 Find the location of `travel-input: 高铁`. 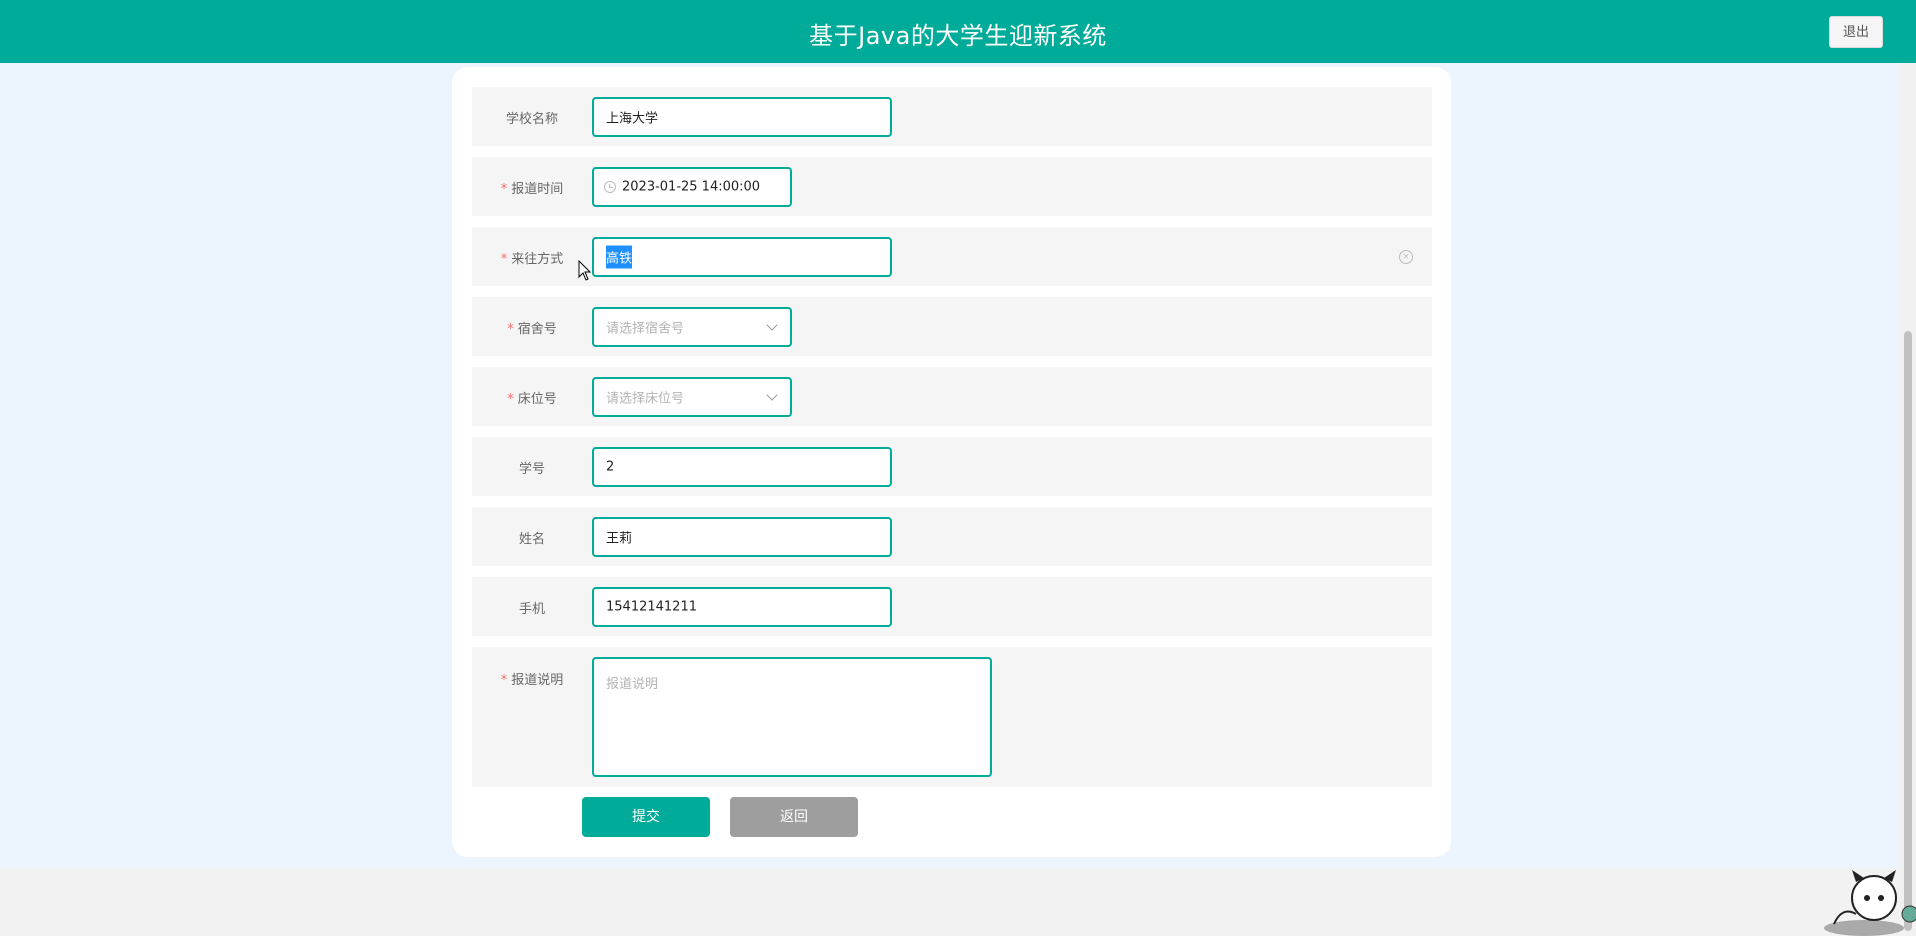

travel-input: 高铁 is located at coordinates (742, 257).